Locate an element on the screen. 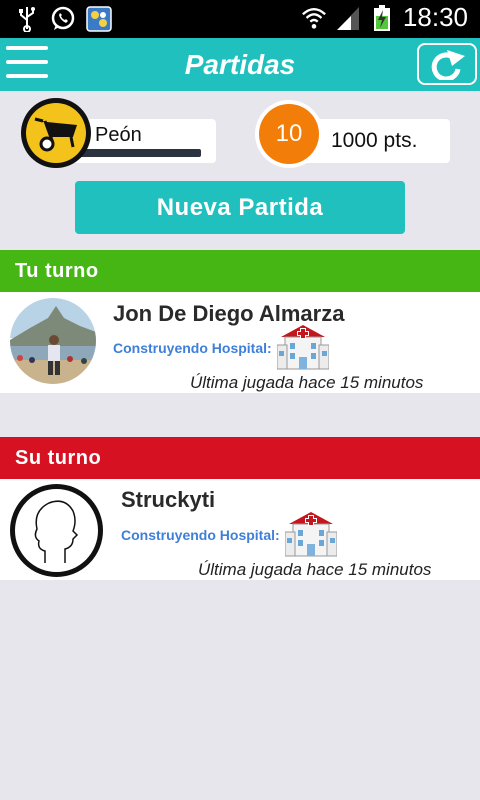  refresh-icon is located at coordinates (448, 65).